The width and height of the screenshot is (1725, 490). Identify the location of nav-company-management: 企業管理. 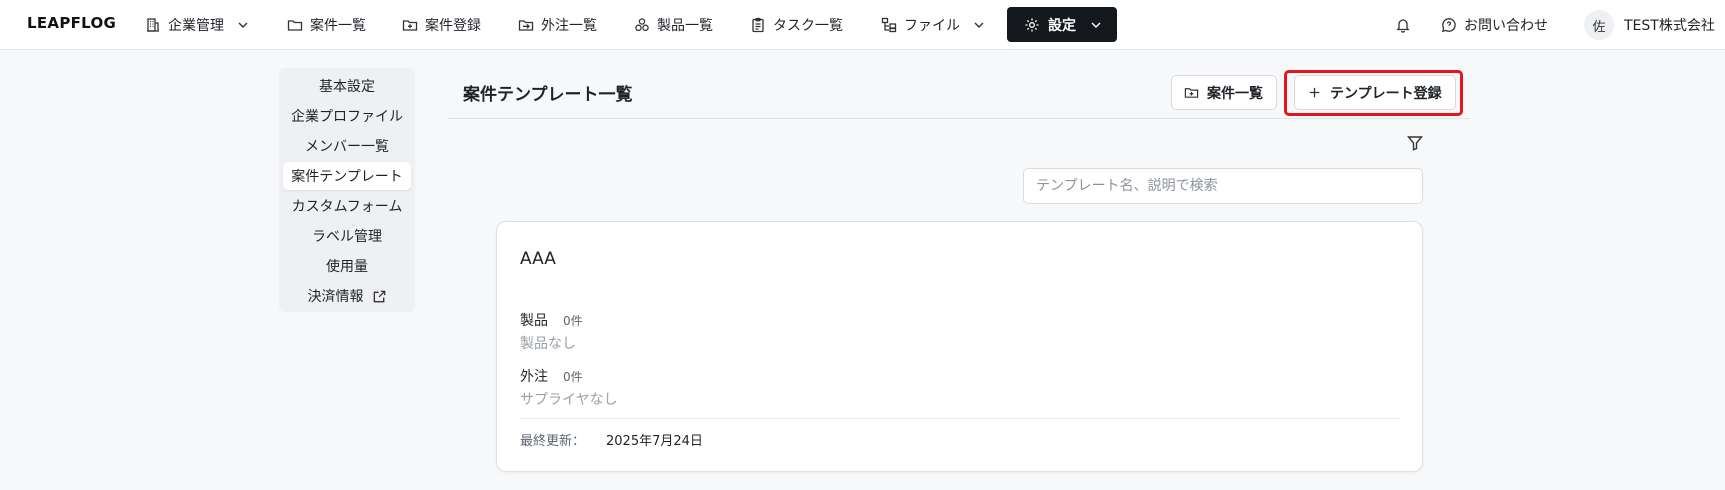
(197, 25).